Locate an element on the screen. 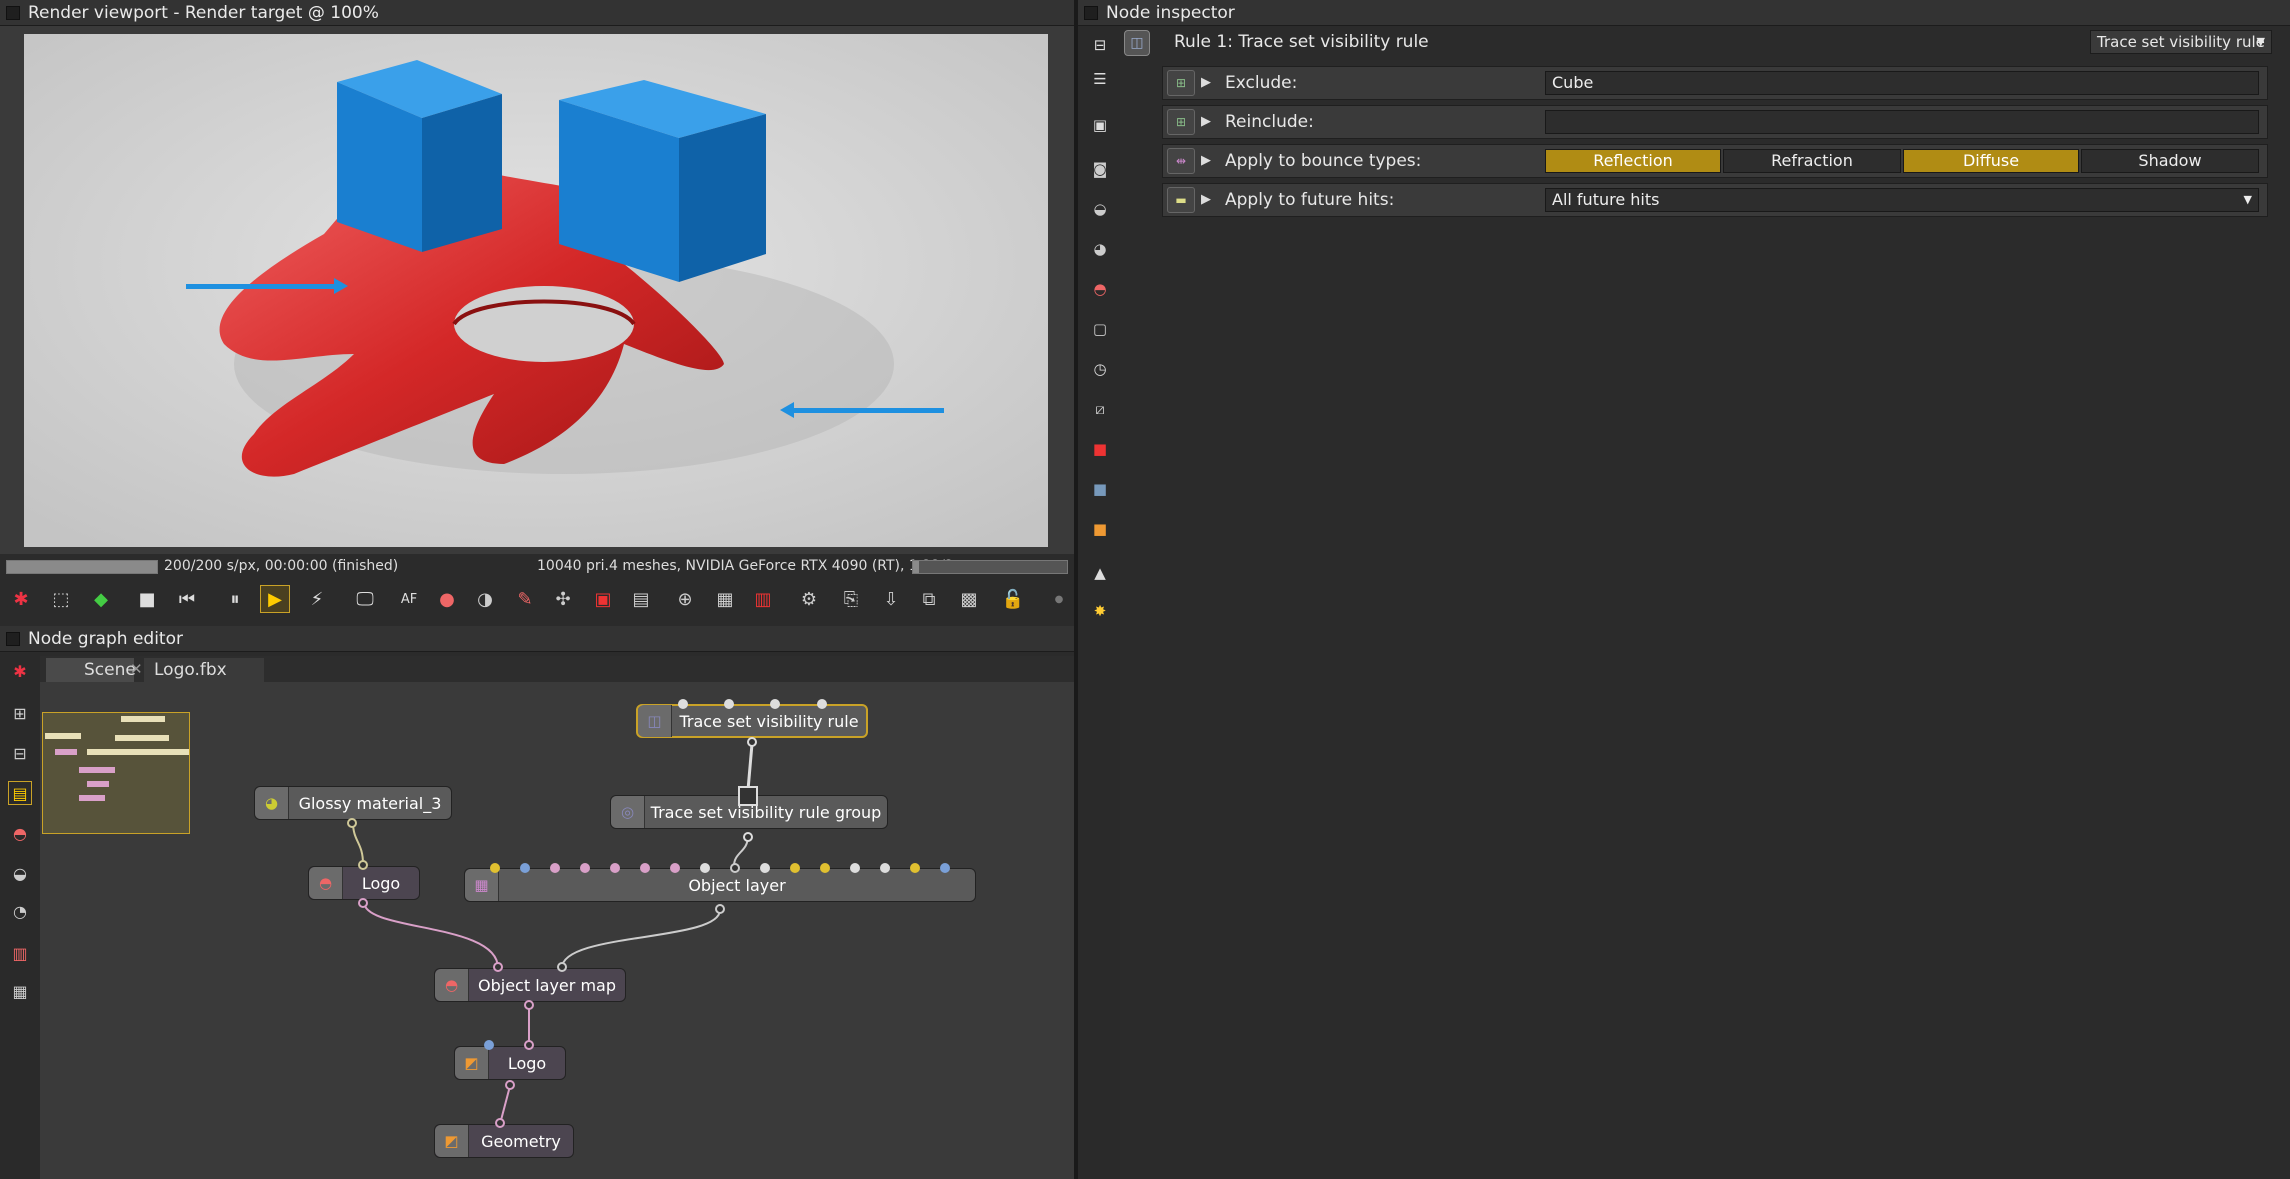 The image size is (2290, 1179). connection-handle is located at coordinates (748, 796).